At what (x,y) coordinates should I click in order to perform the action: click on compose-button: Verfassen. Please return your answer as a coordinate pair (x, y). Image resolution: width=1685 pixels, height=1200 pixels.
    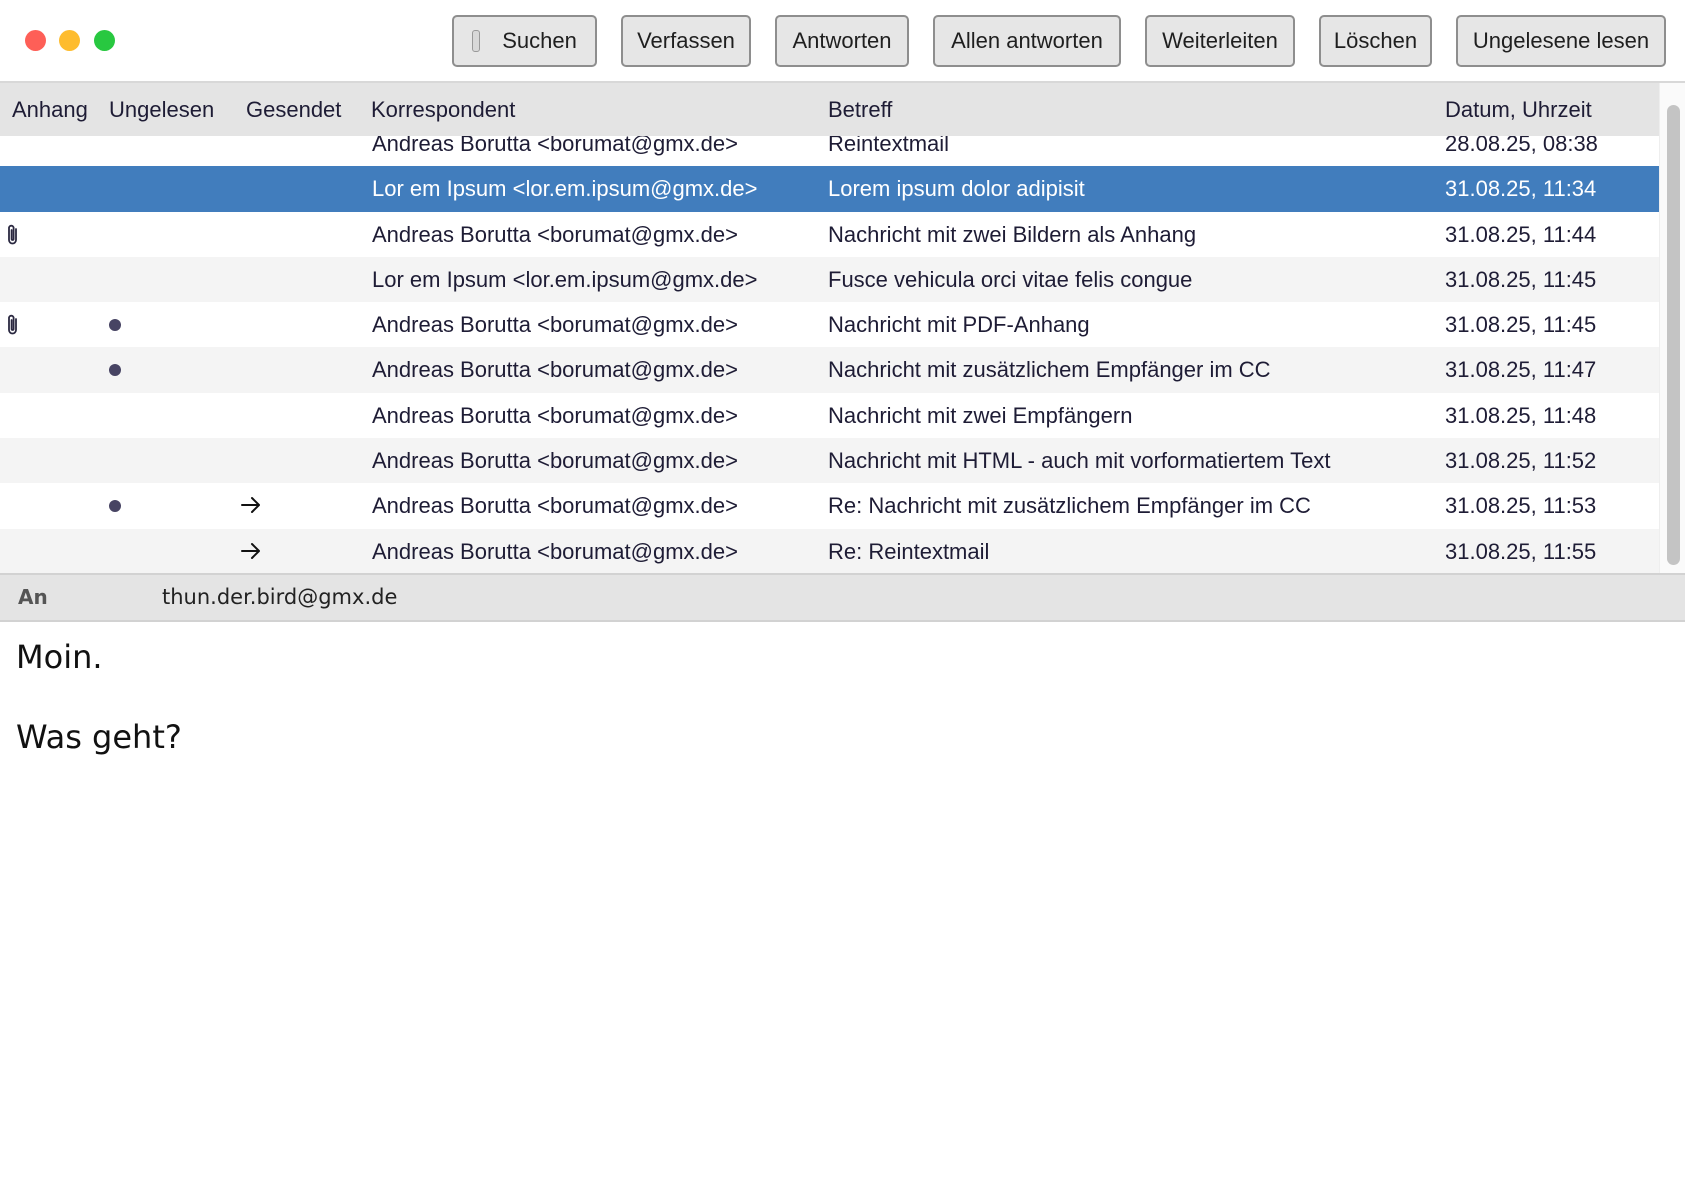
    Looking at the image, I should click on (686, 41).